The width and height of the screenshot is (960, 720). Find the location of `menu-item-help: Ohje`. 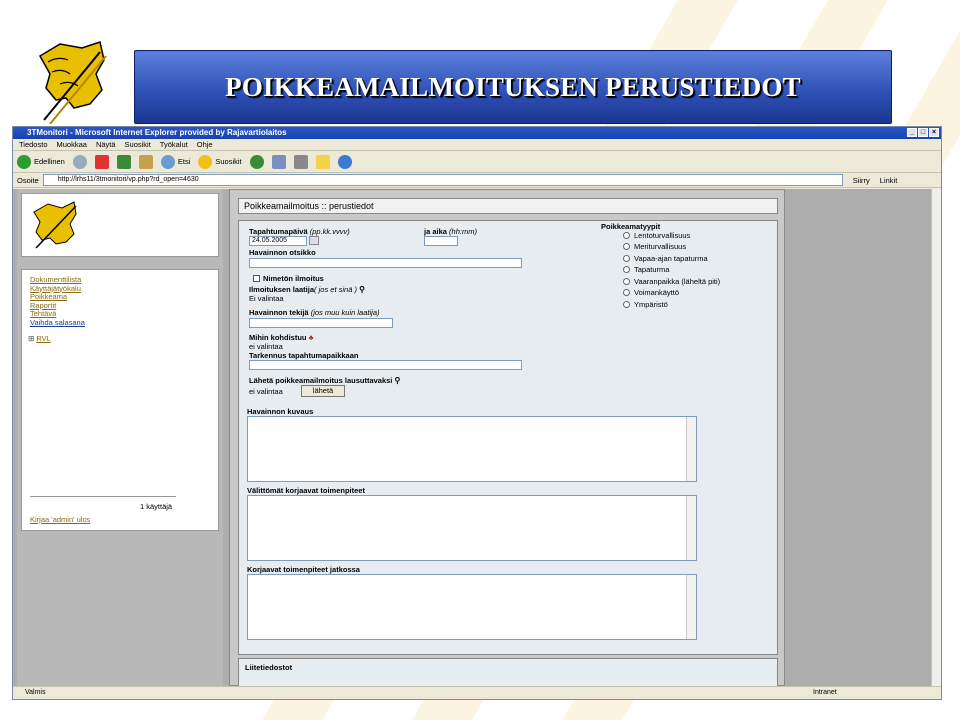

menu-item-help: Ohje is located at coordinates (205, 144).